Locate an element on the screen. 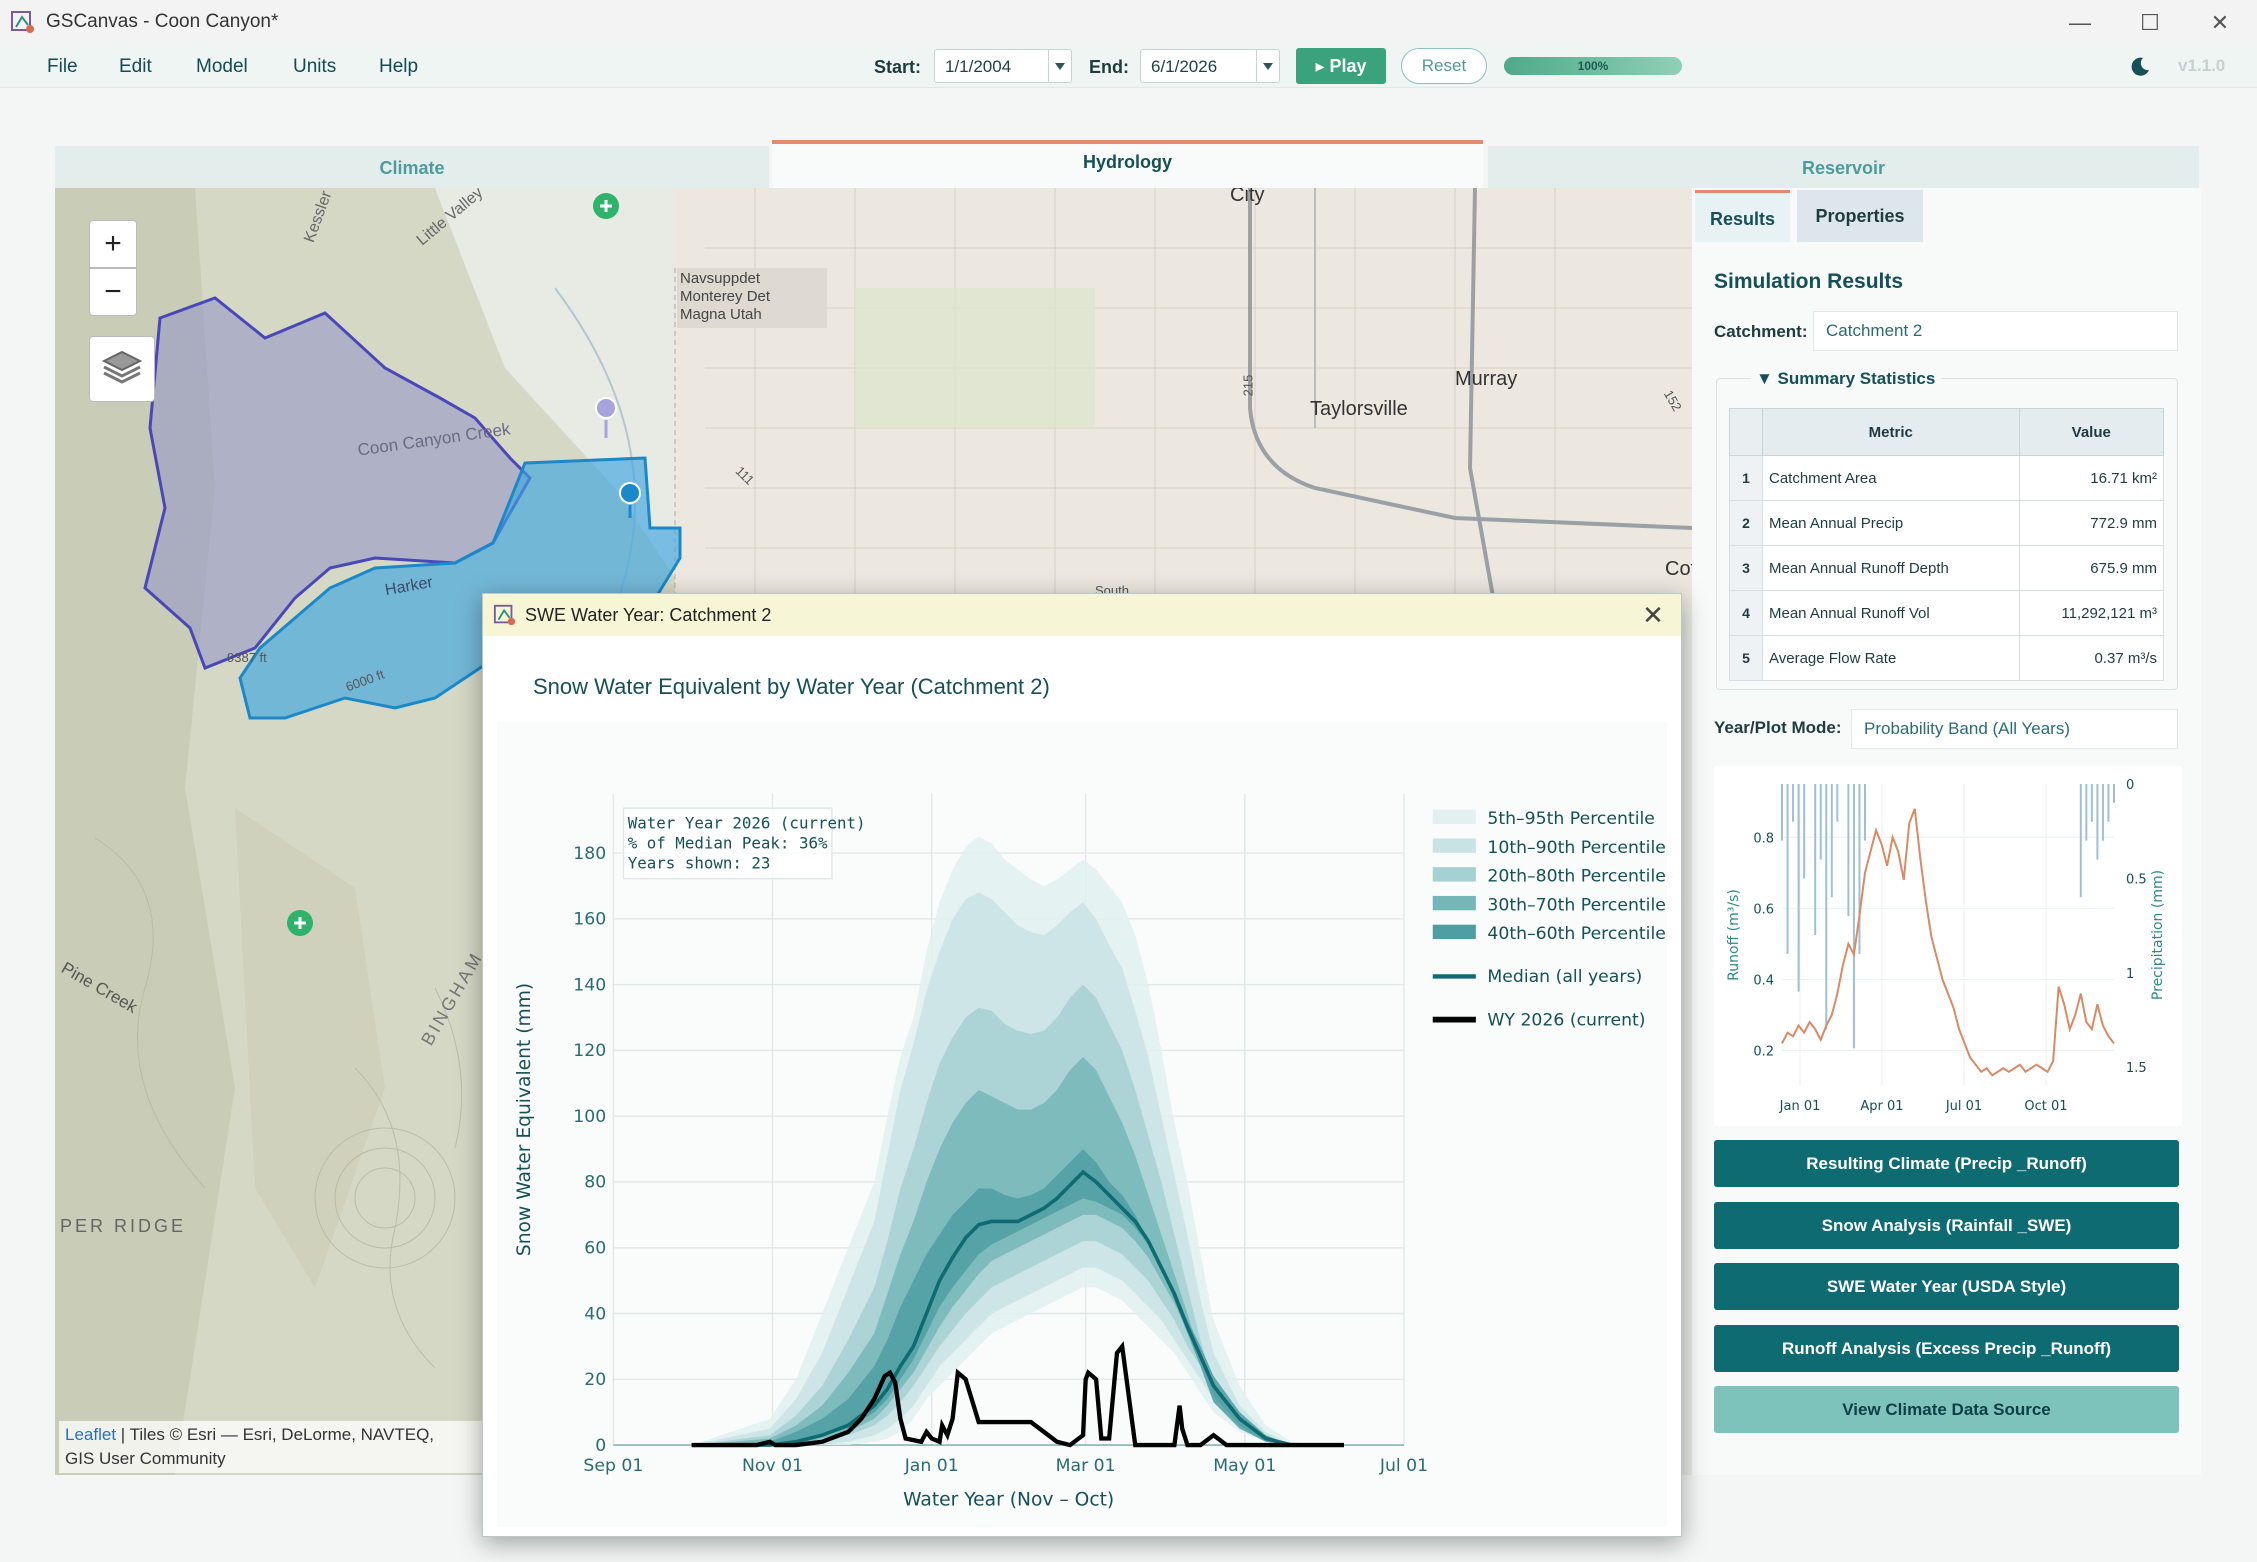 Image resolution: width=2257 pixels, height=1562 pixels. metric-cell: Catchment Area is located at coordinates (1891, 478).